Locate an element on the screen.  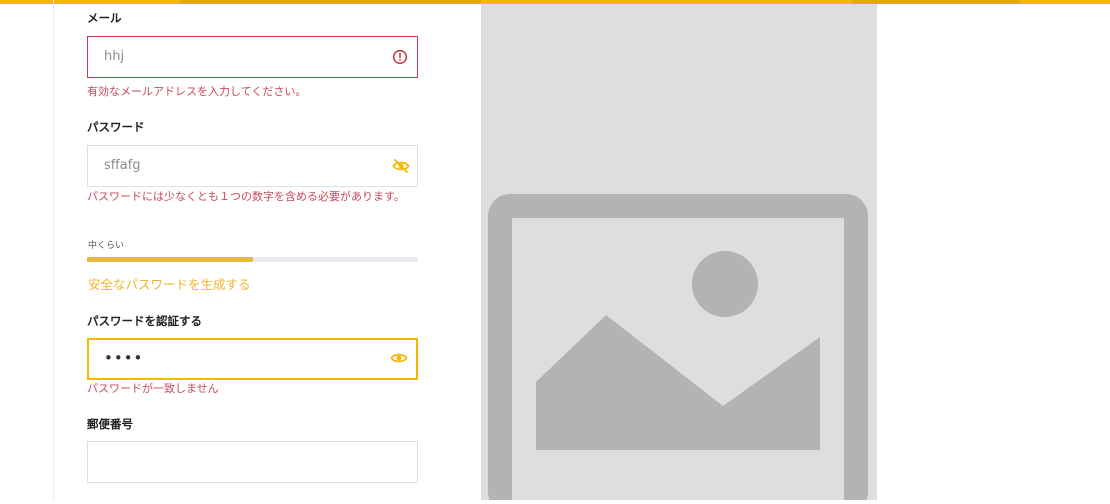
postal-code-field is located at coordinates (252, 462).